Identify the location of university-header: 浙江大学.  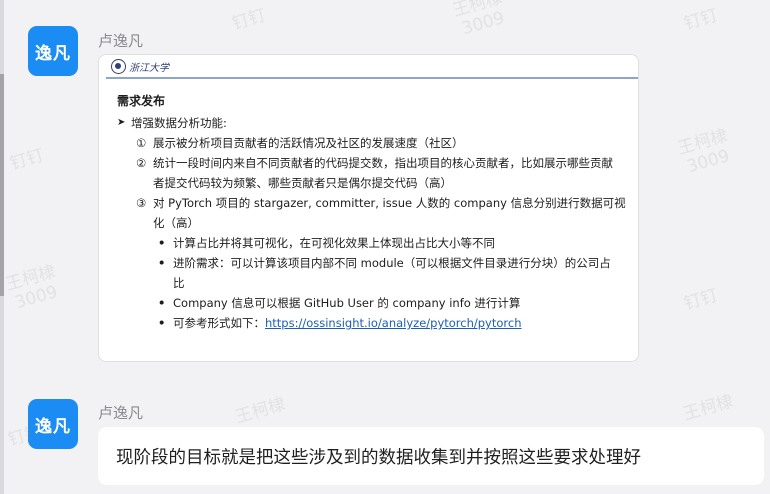
(140, 66).